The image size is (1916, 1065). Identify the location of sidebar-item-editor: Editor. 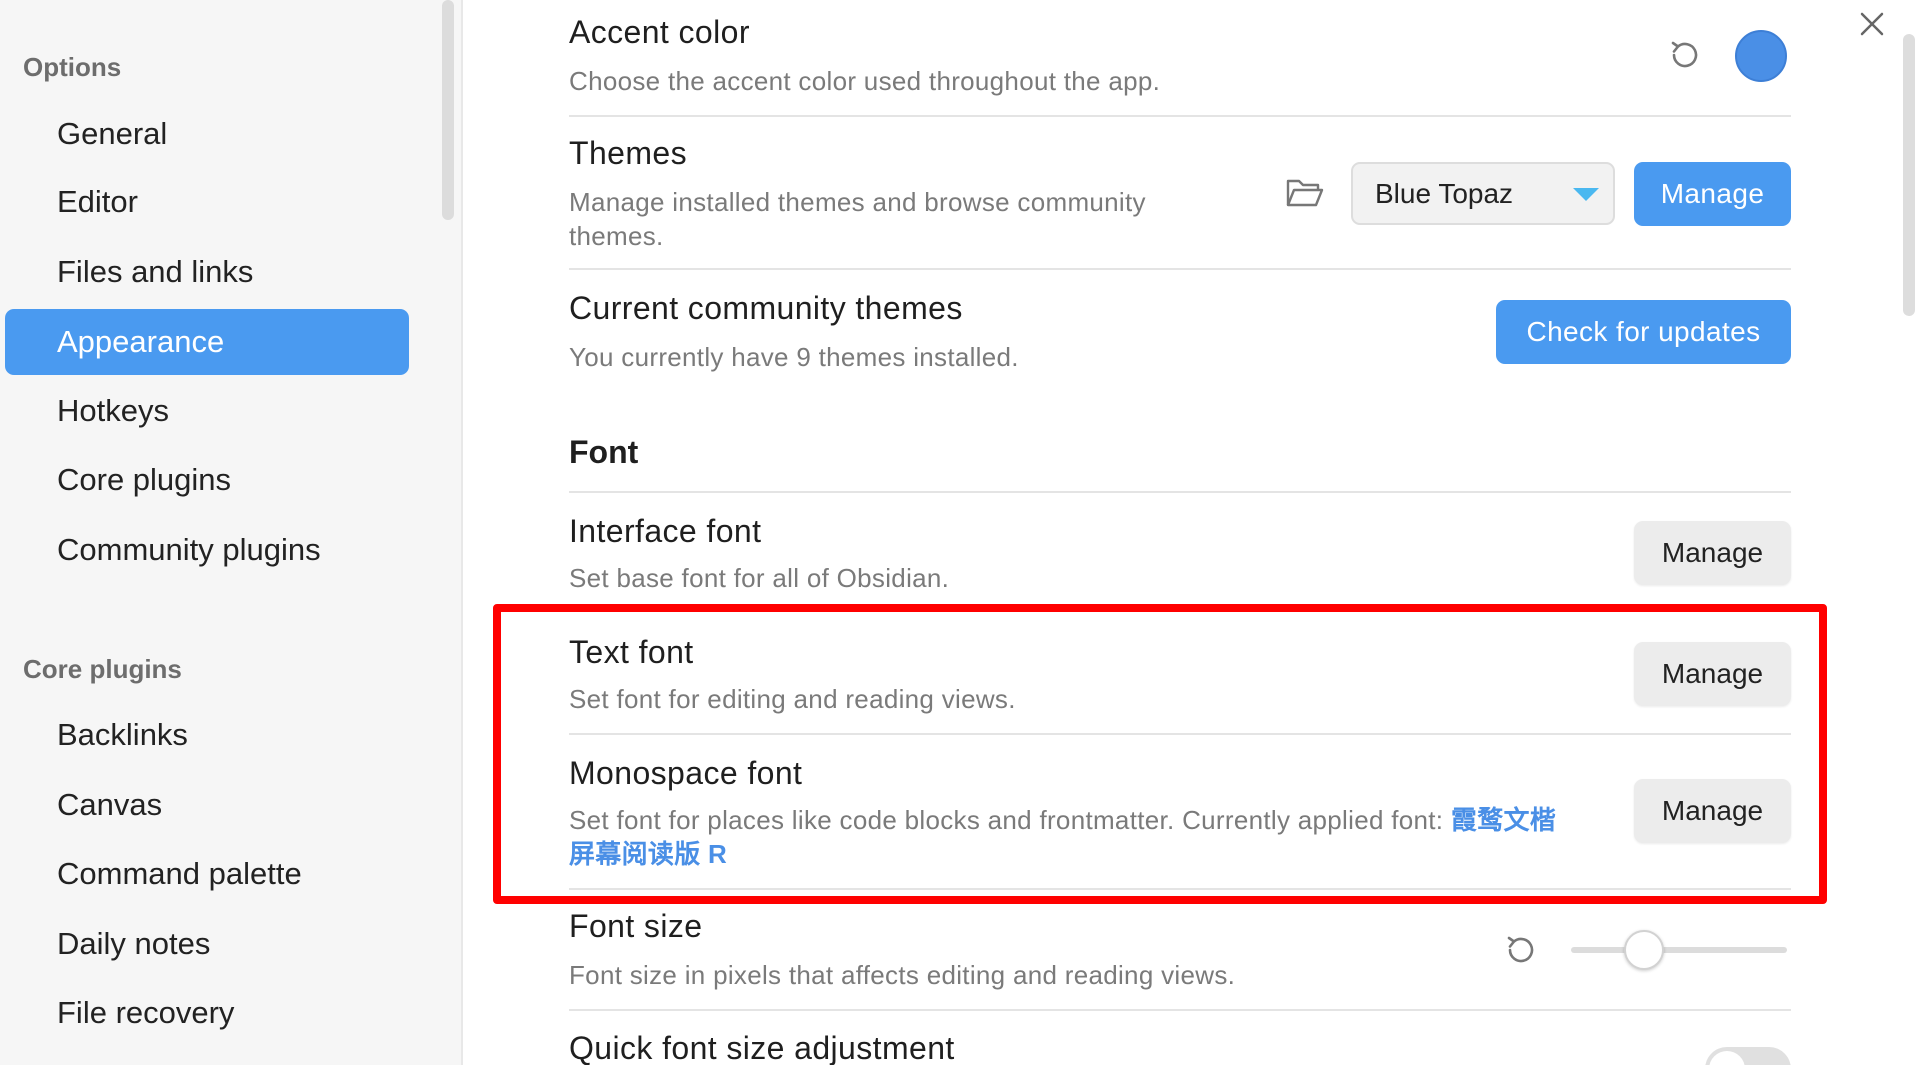
(207, 202).